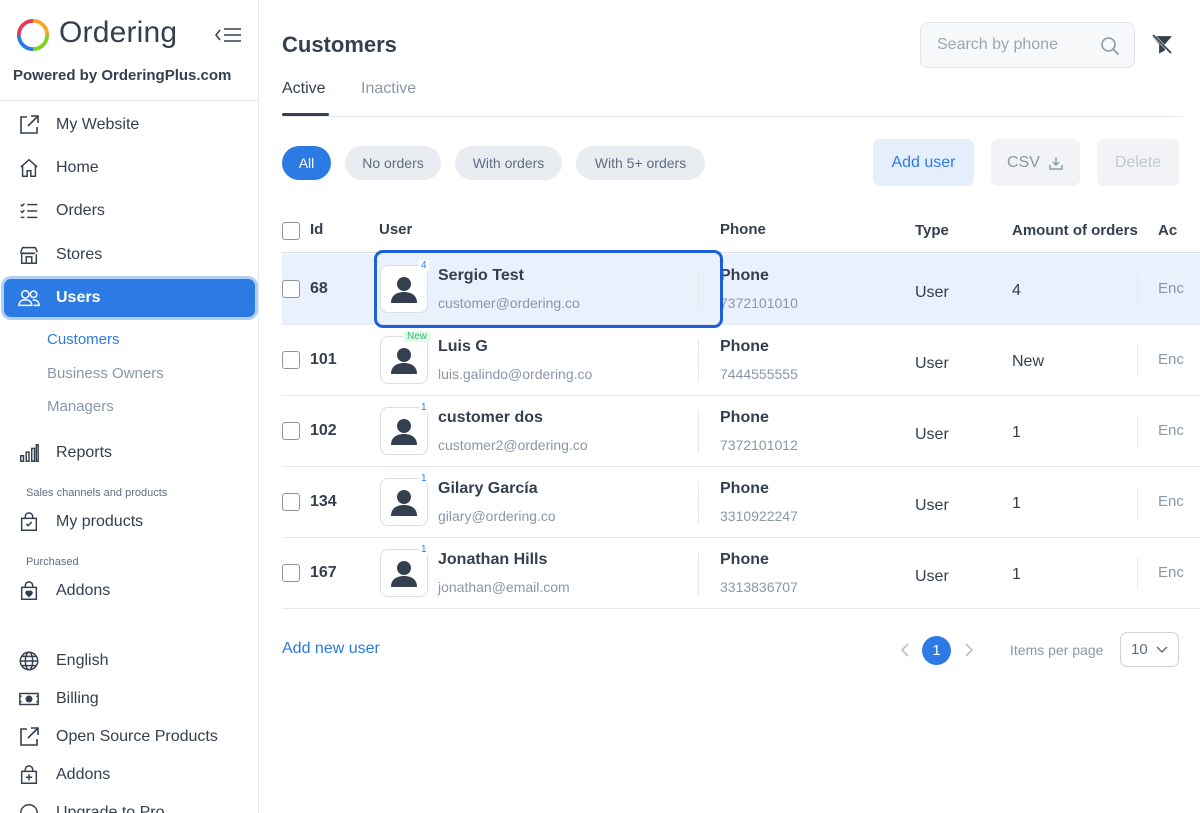  I want to click on csv-button-label: CSV, so click(1023, 162).